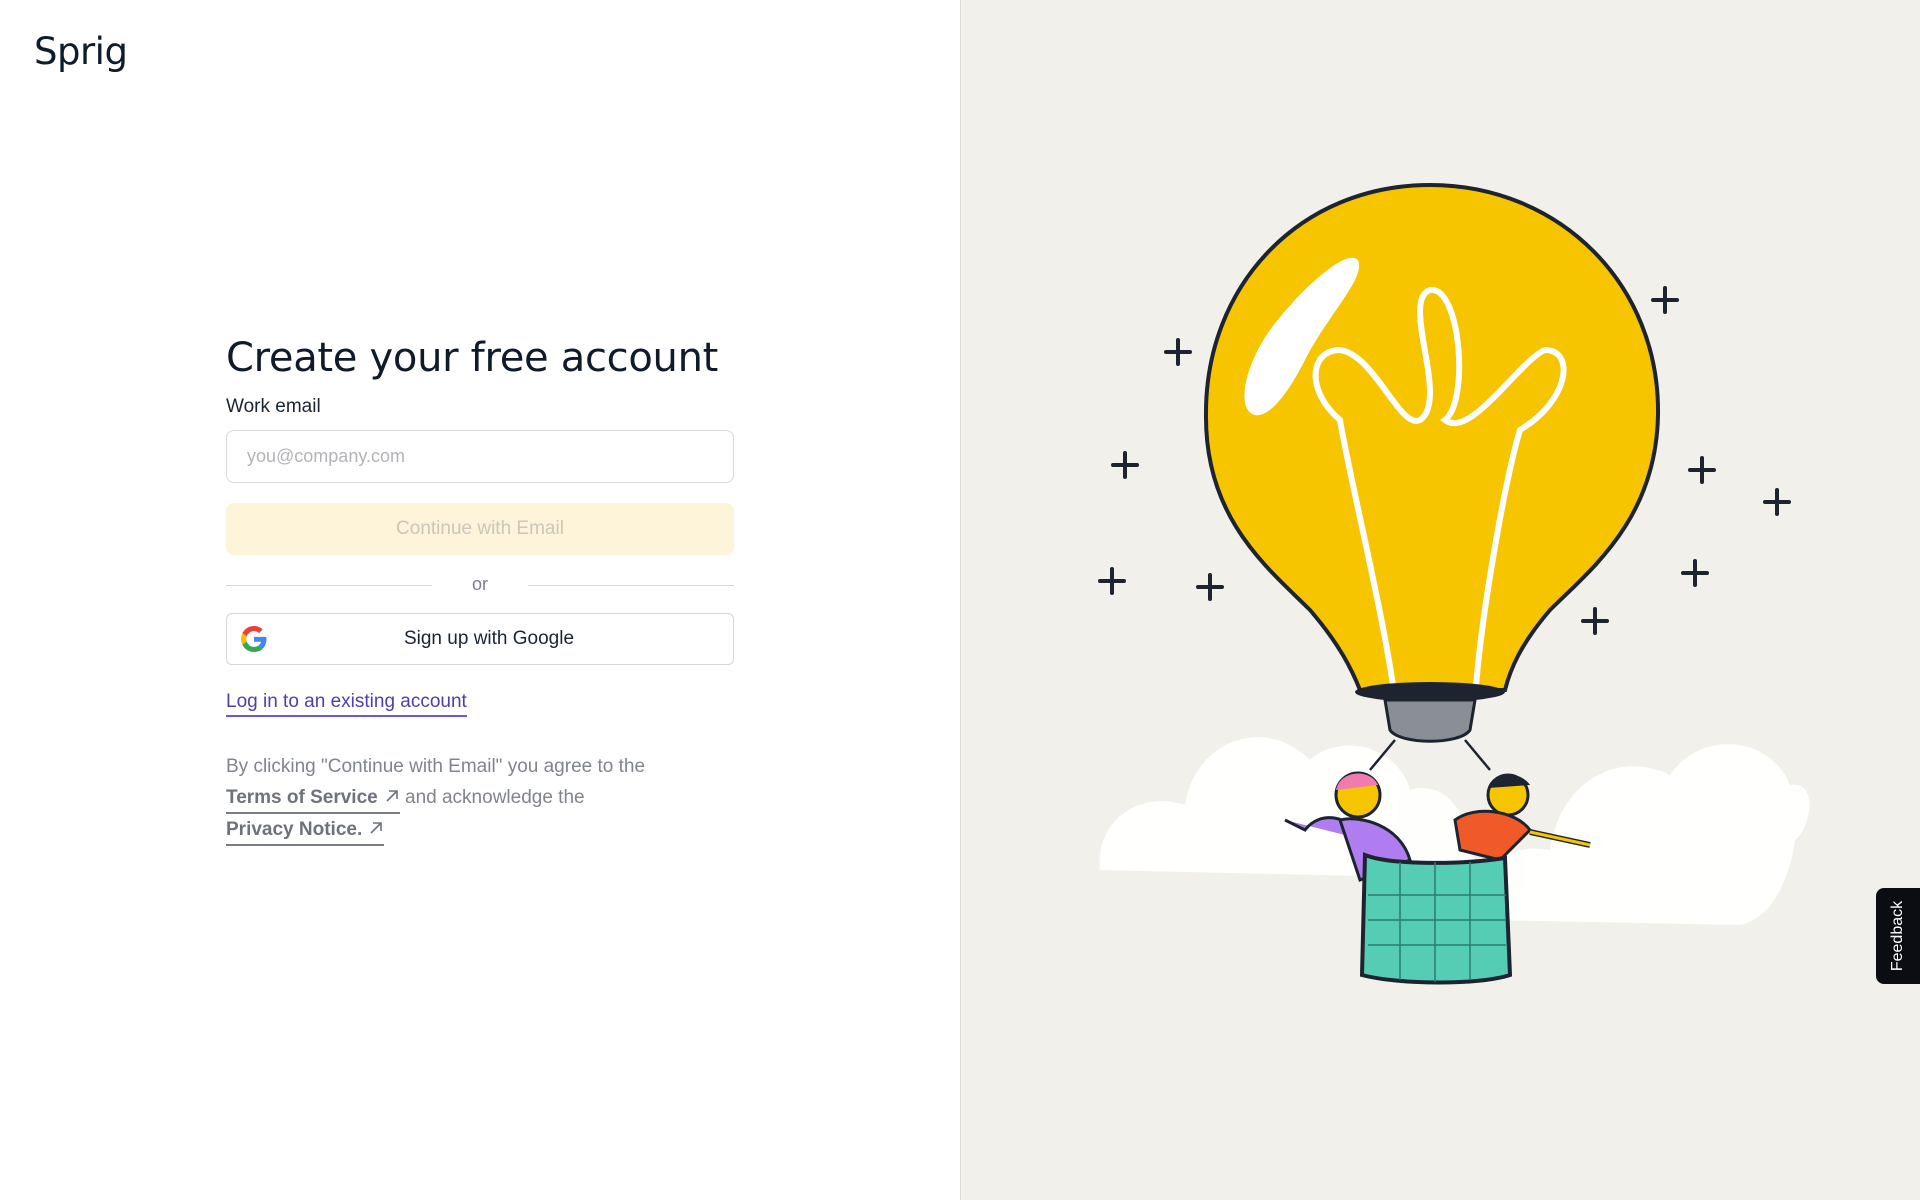  Describe the element at coordinates (254, 639) in the screenshot. I see `google-g-icon` at that location.